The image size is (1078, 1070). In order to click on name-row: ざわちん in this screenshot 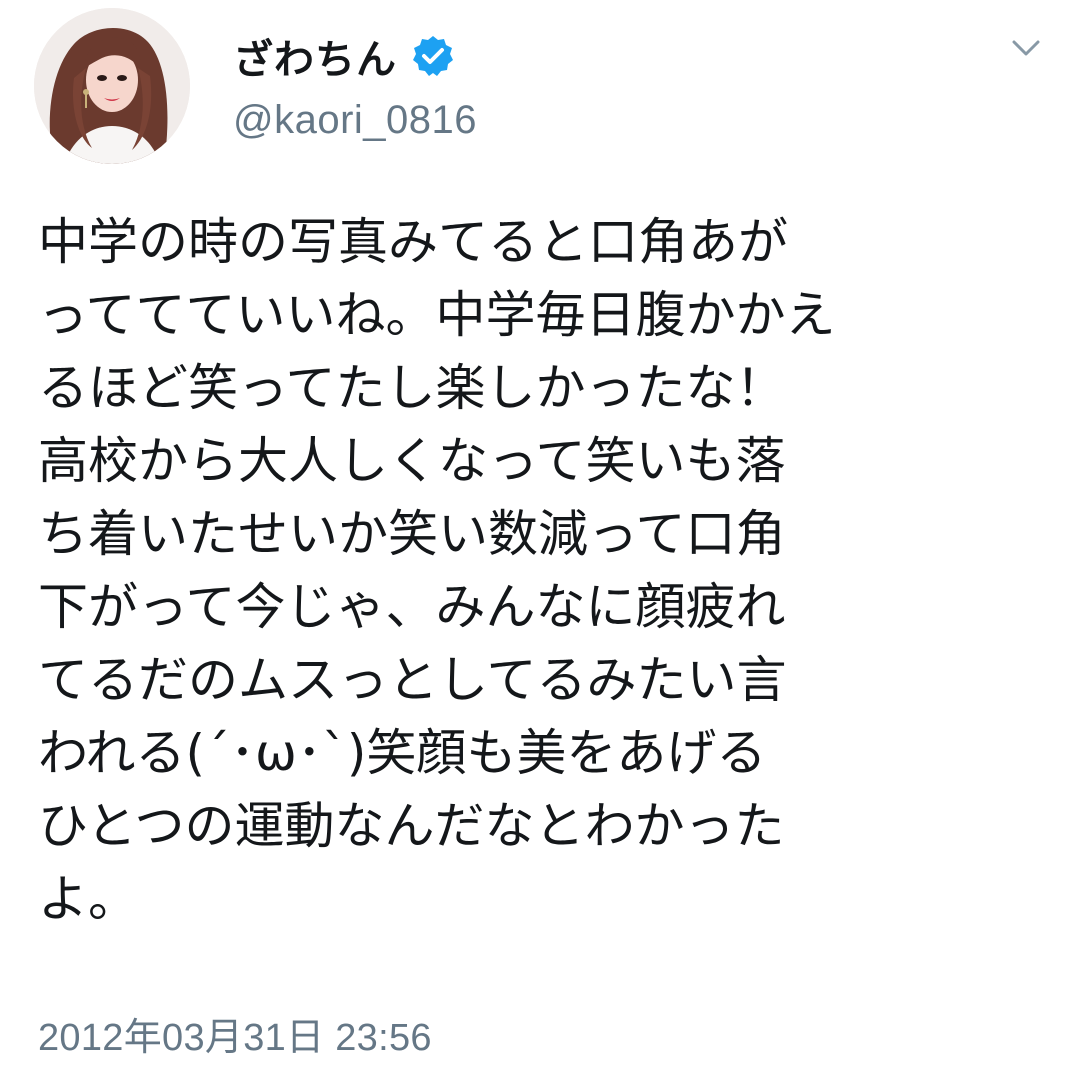, I will do `click(355, 56)`.